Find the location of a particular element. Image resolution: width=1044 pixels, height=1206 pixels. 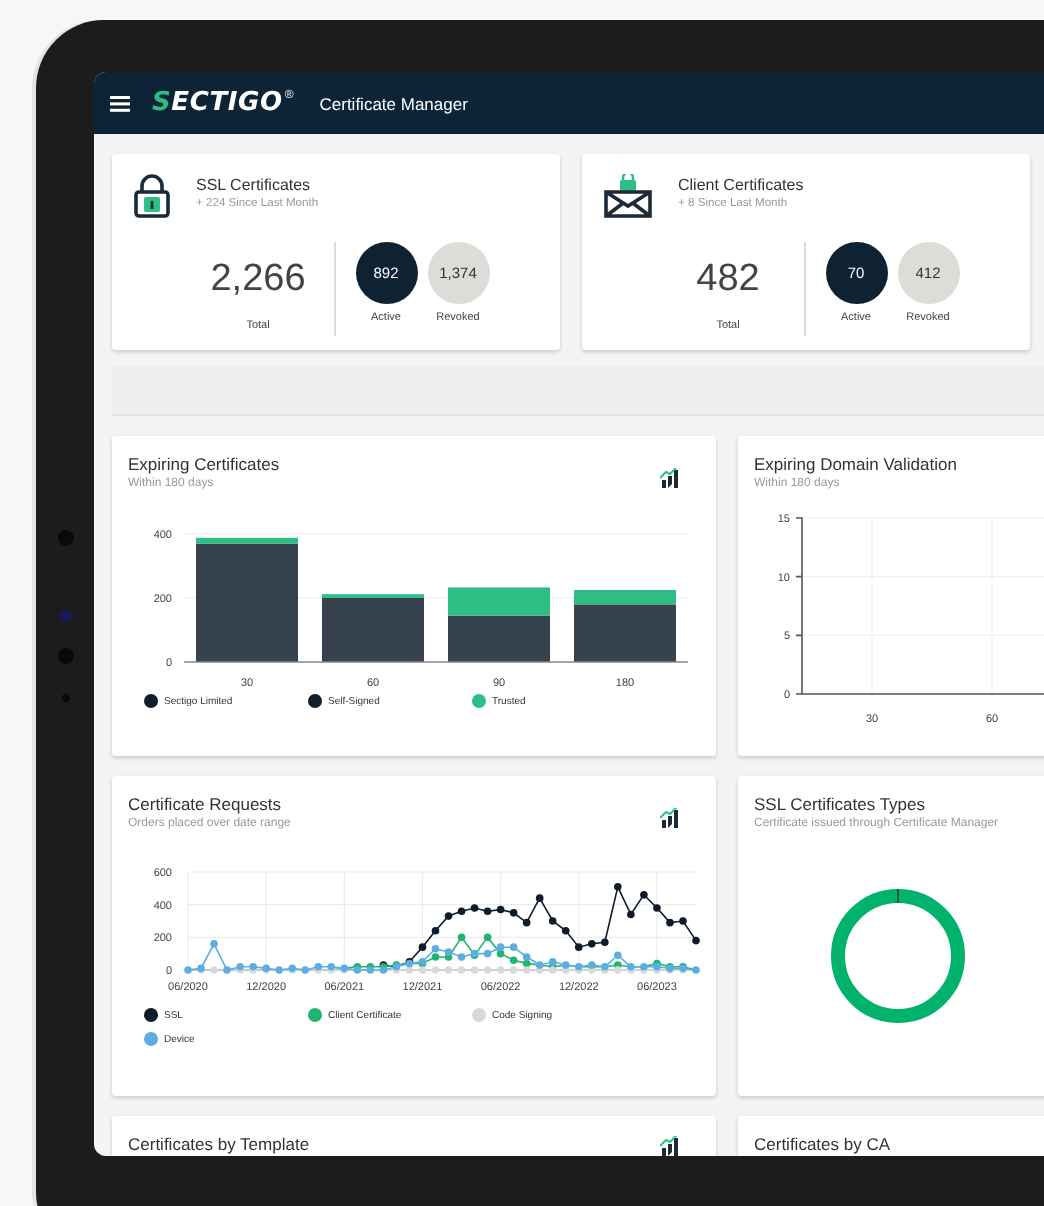

card-title: Client Certificates is located at coordinates (741, 185).